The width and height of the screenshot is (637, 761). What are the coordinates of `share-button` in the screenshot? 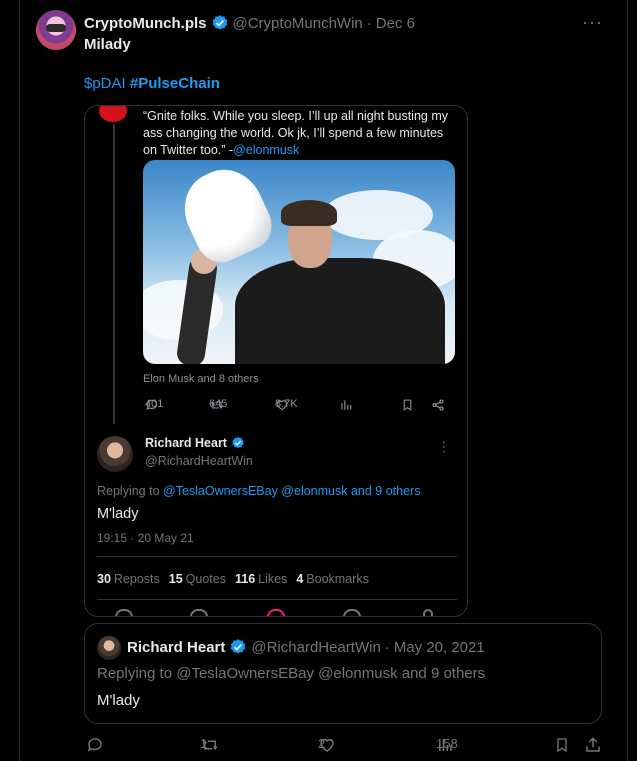 It's located at (593, 745).